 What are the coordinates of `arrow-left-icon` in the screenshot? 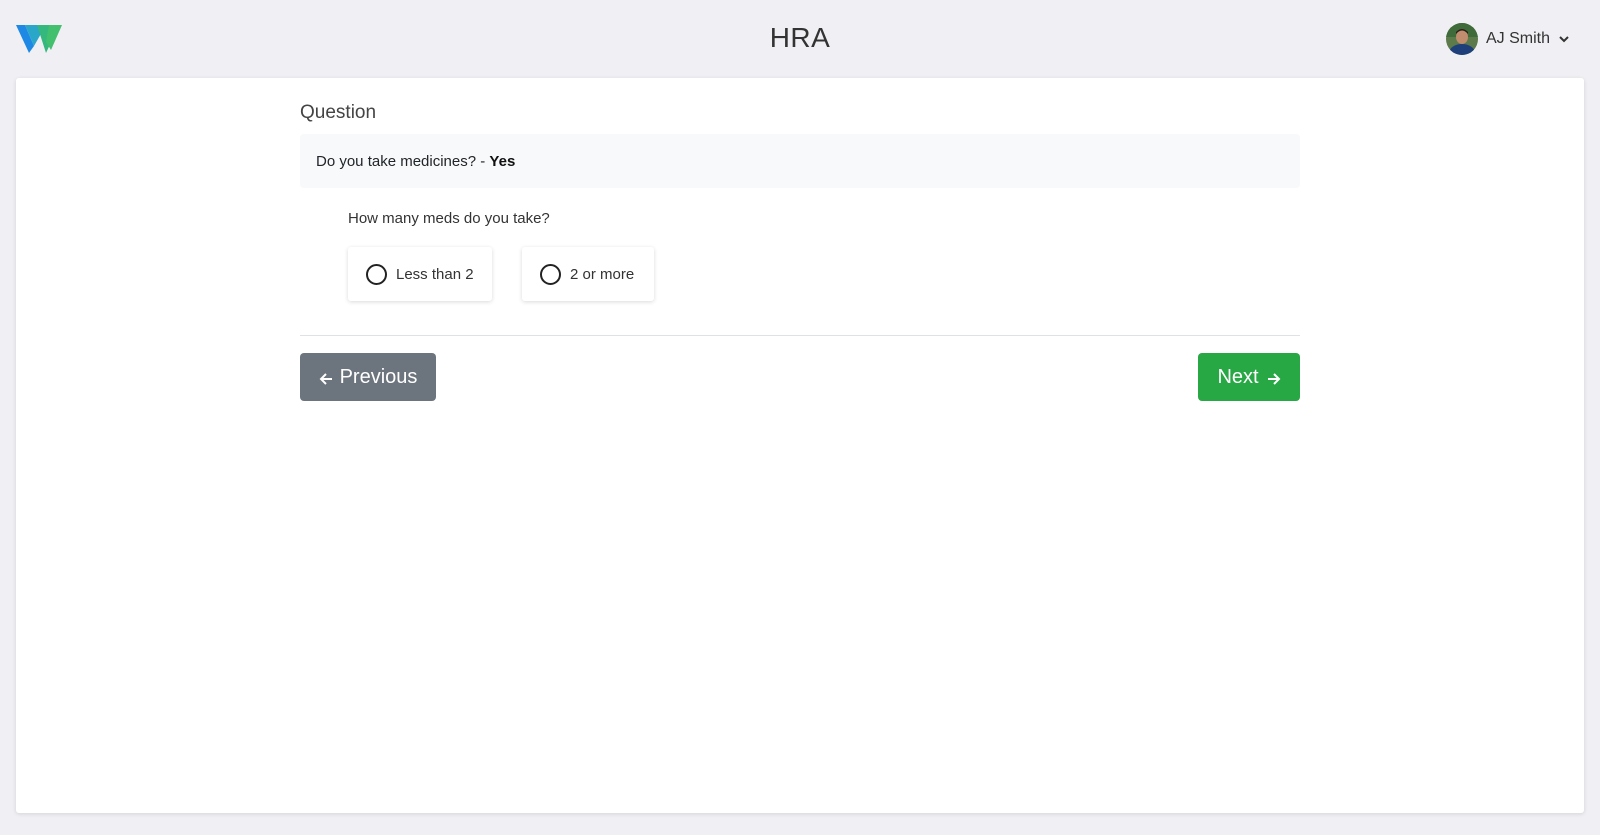 It's located at (325, 379).